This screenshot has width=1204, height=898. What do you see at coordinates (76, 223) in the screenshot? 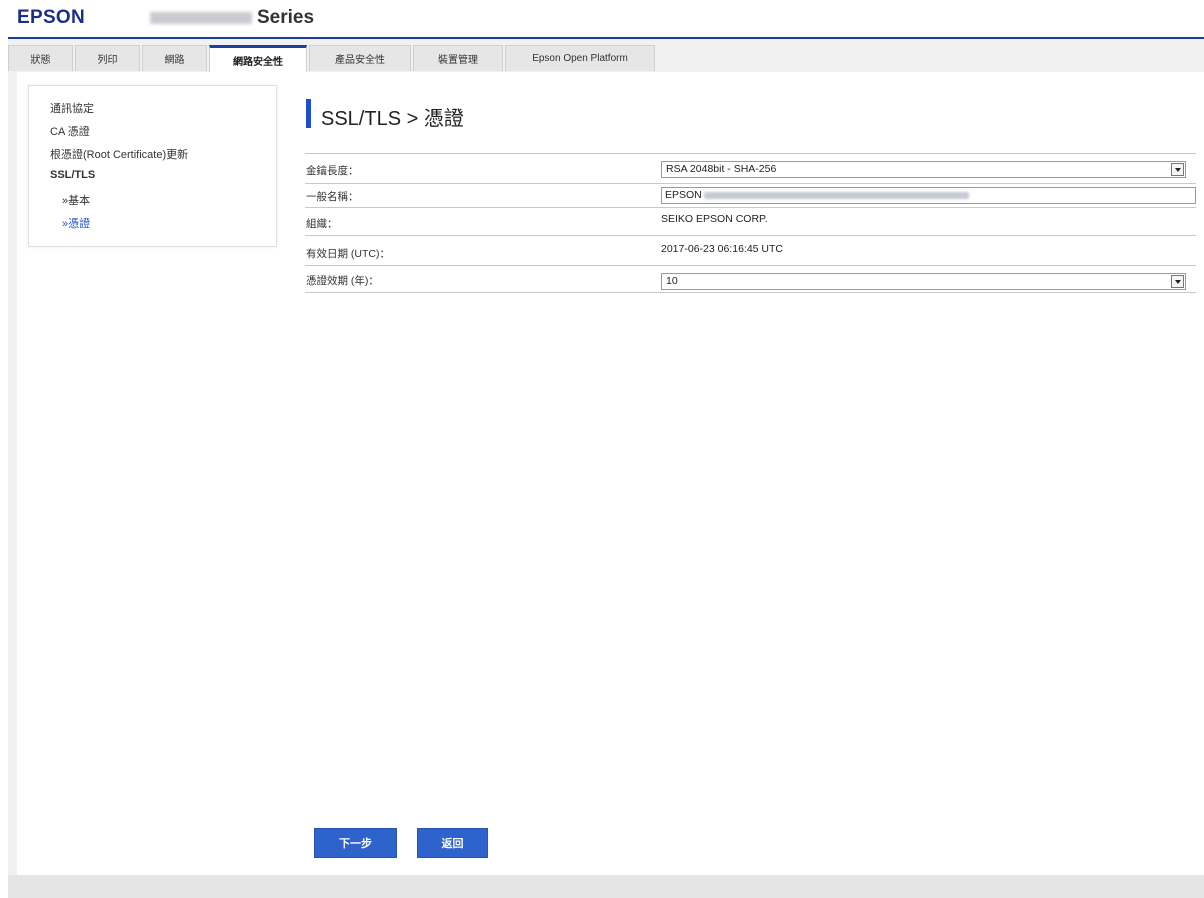
I see `sidebar-item-certificate: »憑證` at bounding box center [76, 223].